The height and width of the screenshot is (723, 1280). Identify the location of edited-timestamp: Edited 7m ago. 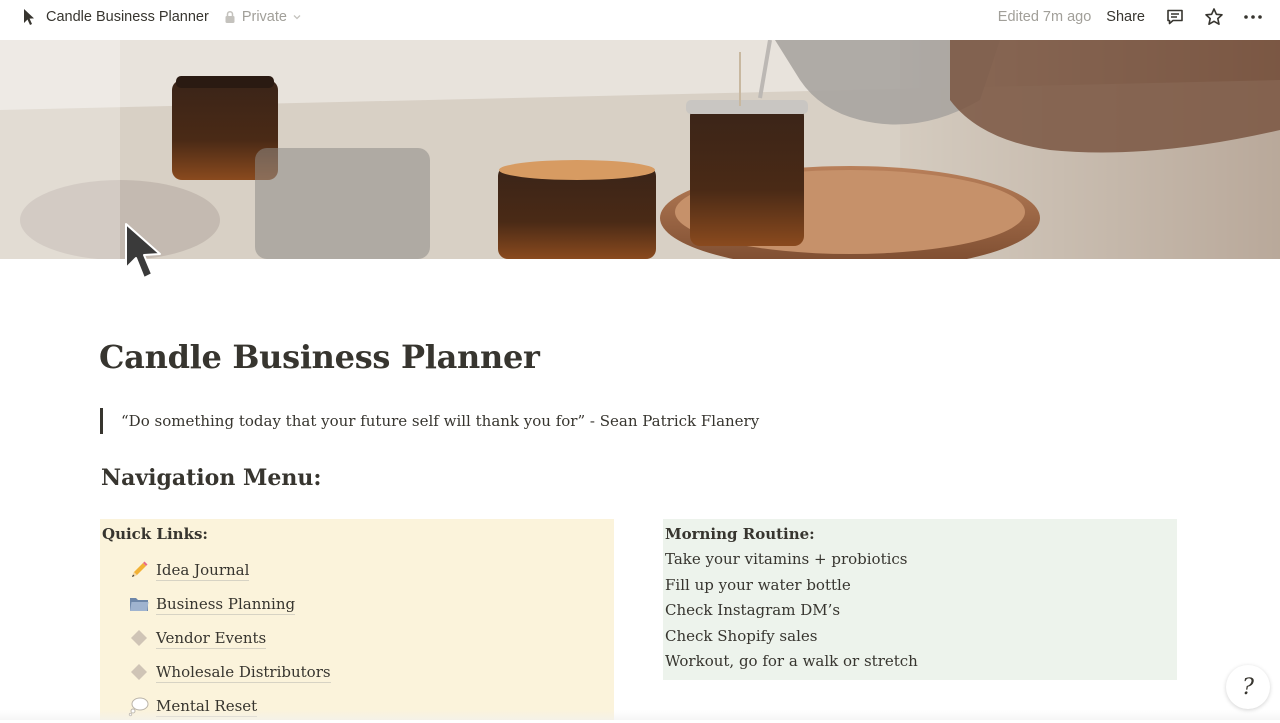
(1044, 16).